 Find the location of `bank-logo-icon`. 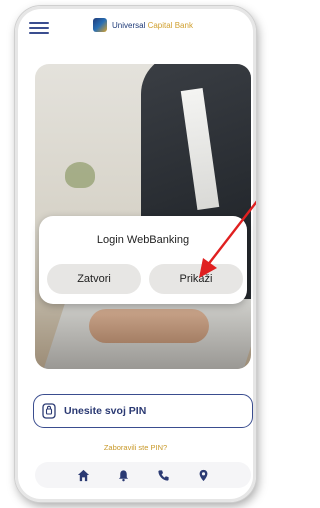

bank-logo-icon is located at coordinates (100, 25).